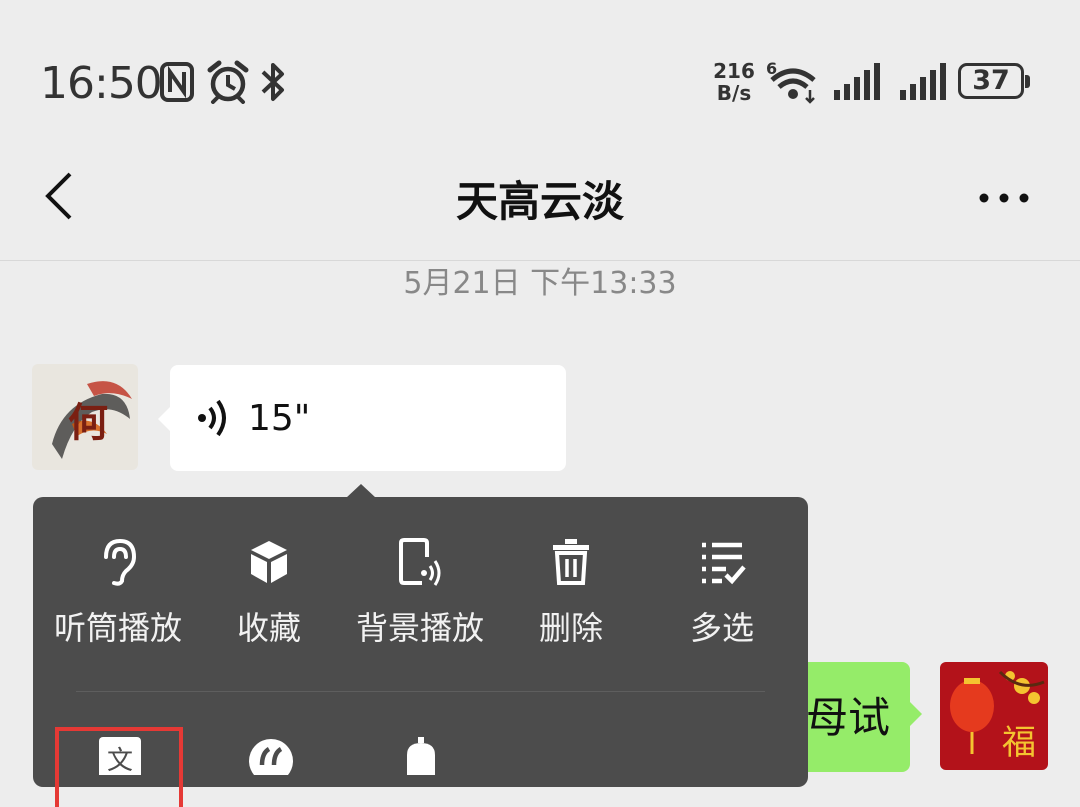  I want to click on voice-waves-icon, so click(212, 418).